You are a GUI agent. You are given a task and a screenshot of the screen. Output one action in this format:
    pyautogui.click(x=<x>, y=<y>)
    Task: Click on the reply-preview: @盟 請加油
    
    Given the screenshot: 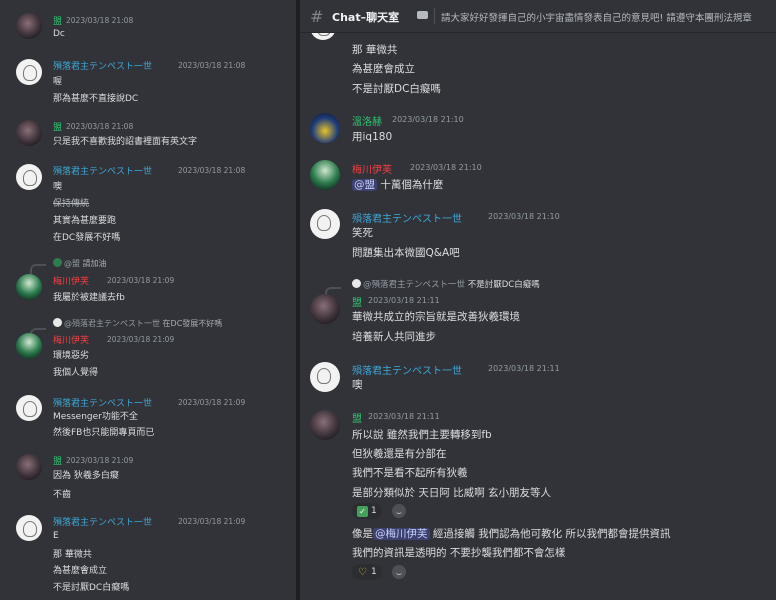 What is the action you would take?
    pyautogui.click(x=80, y=263)
    